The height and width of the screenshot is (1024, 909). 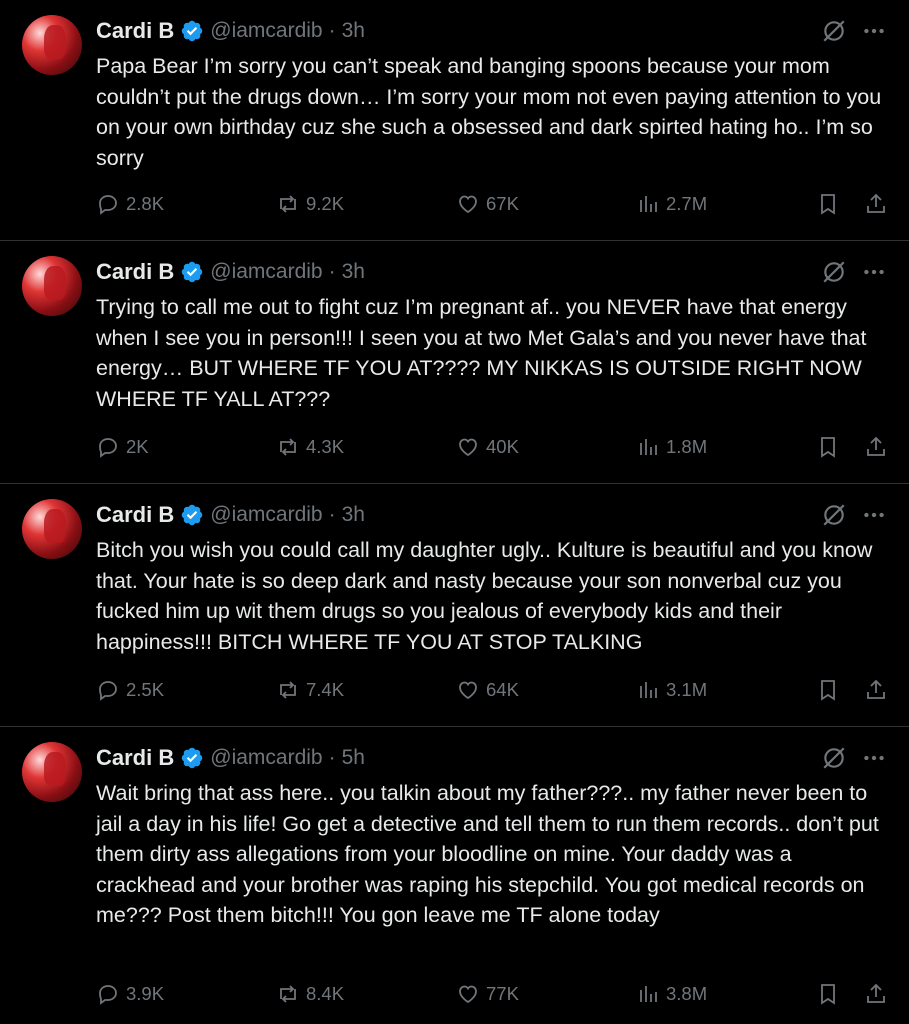 What do you see at coordinates (502, 689) in the screenshot?
I see `like-count: 64K` at bounding box center [502, 689].